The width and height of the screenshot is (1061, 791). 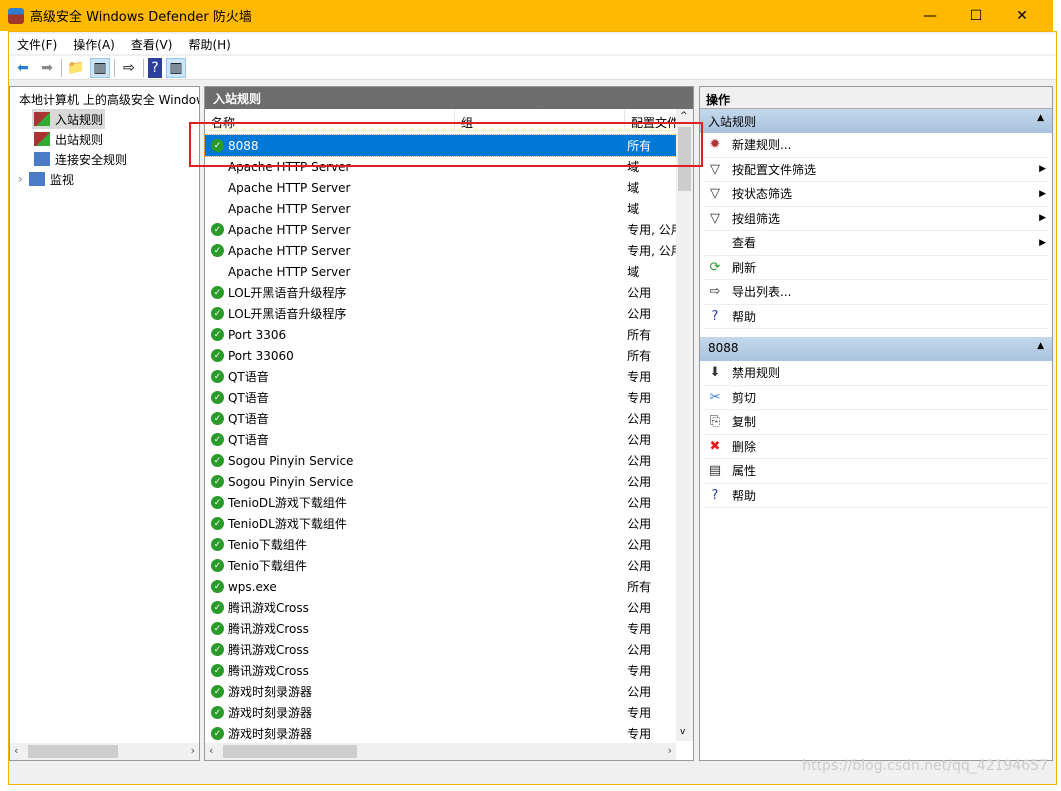 What do you see at coordinates (639, 587) in the screenshot?
I see `rule-profile: 所有` at bounding box center [639, 587].